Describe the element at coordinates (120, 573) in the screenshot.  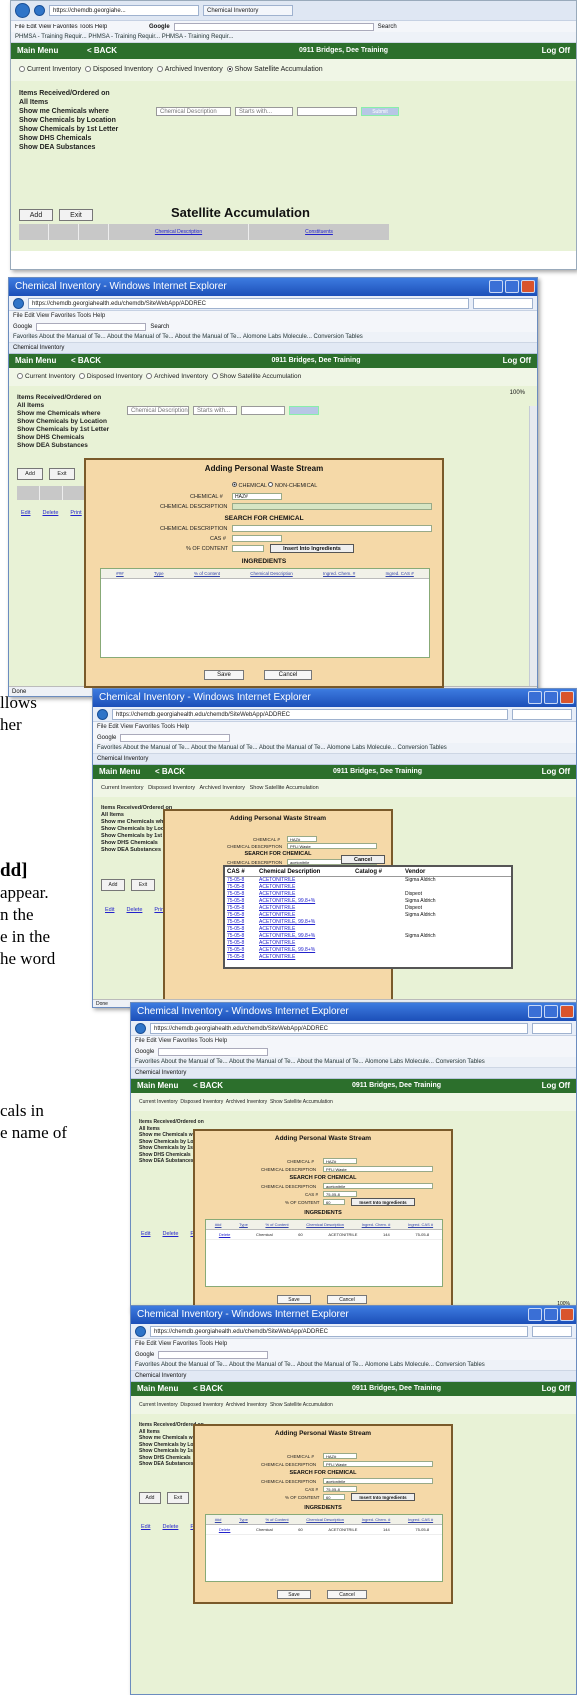
I see `column-header: ###` at that location.